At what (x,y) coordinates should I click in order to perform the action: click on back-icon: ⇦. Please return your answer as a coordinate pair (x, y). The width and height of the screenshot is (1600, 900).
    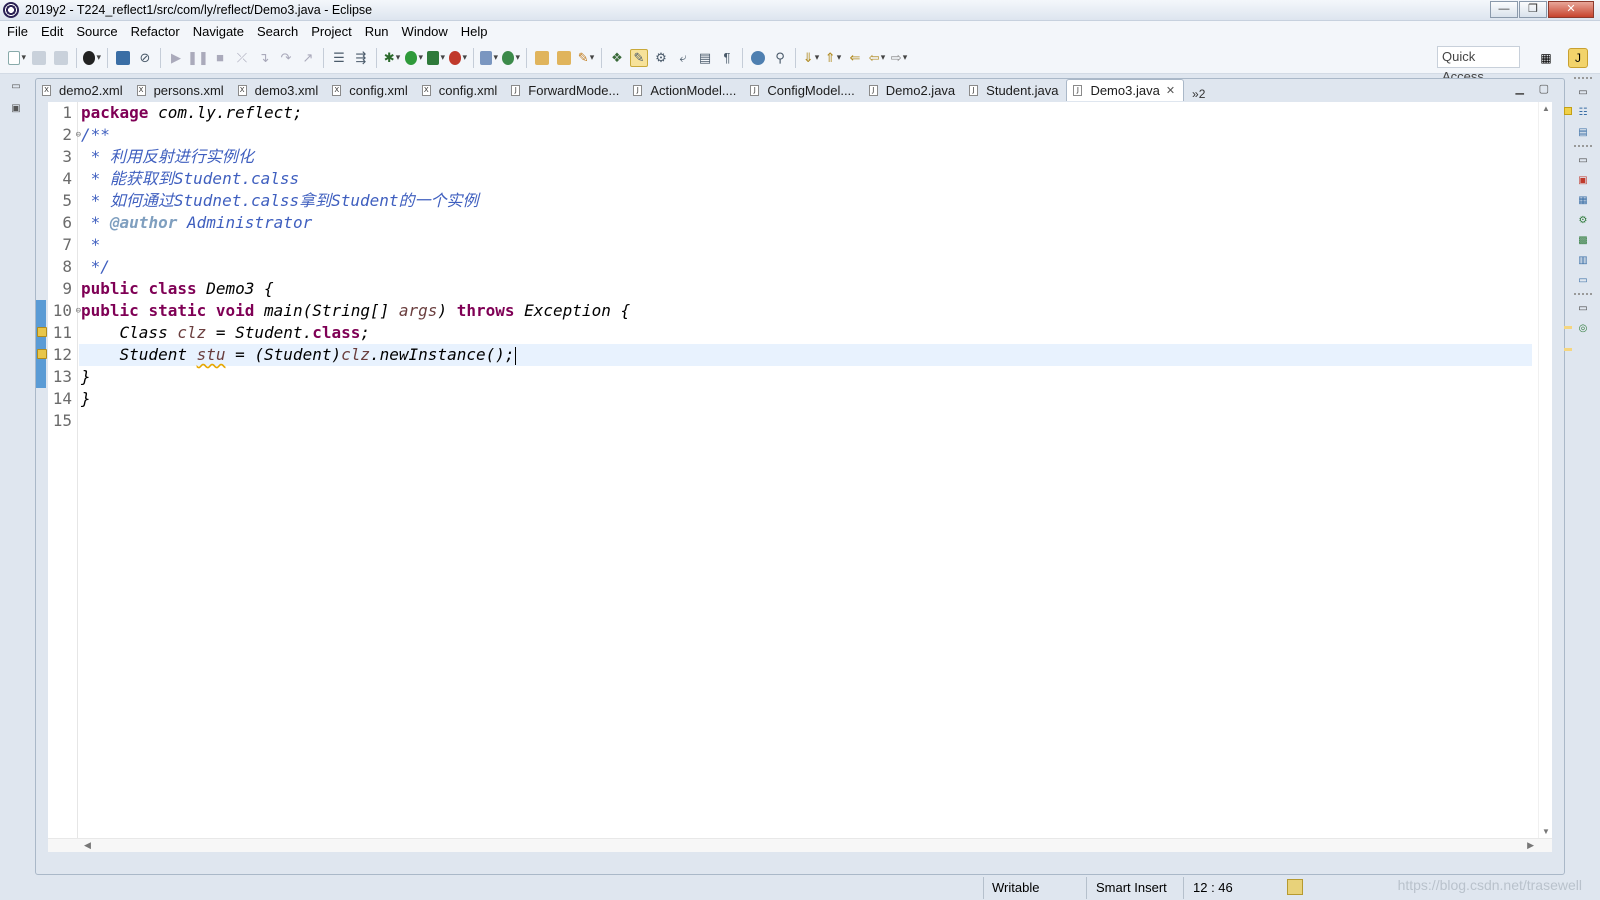
    Looking at the image, I should click on (877, 58).